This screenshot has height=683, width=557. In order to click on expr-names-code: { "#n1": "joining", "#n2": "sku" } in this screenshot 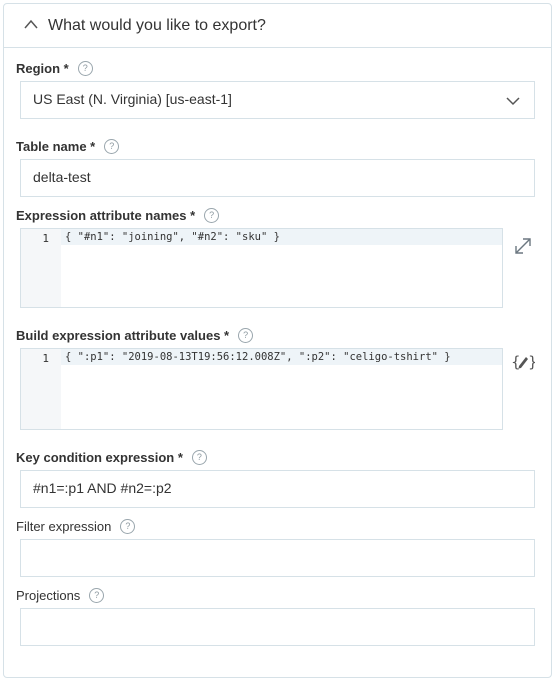, I will do `click(172, 237)`.